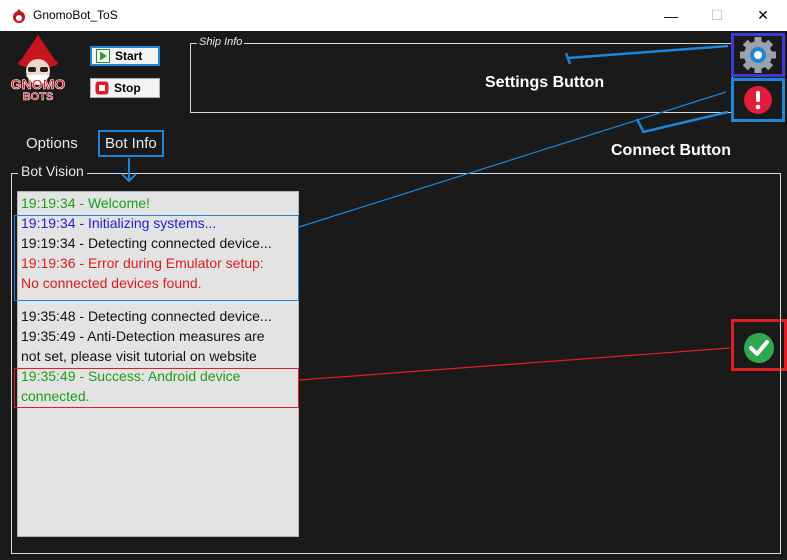 The width and height of the screenshot is (787, 560). I want to click on success-connector-line, so click(514, 364).